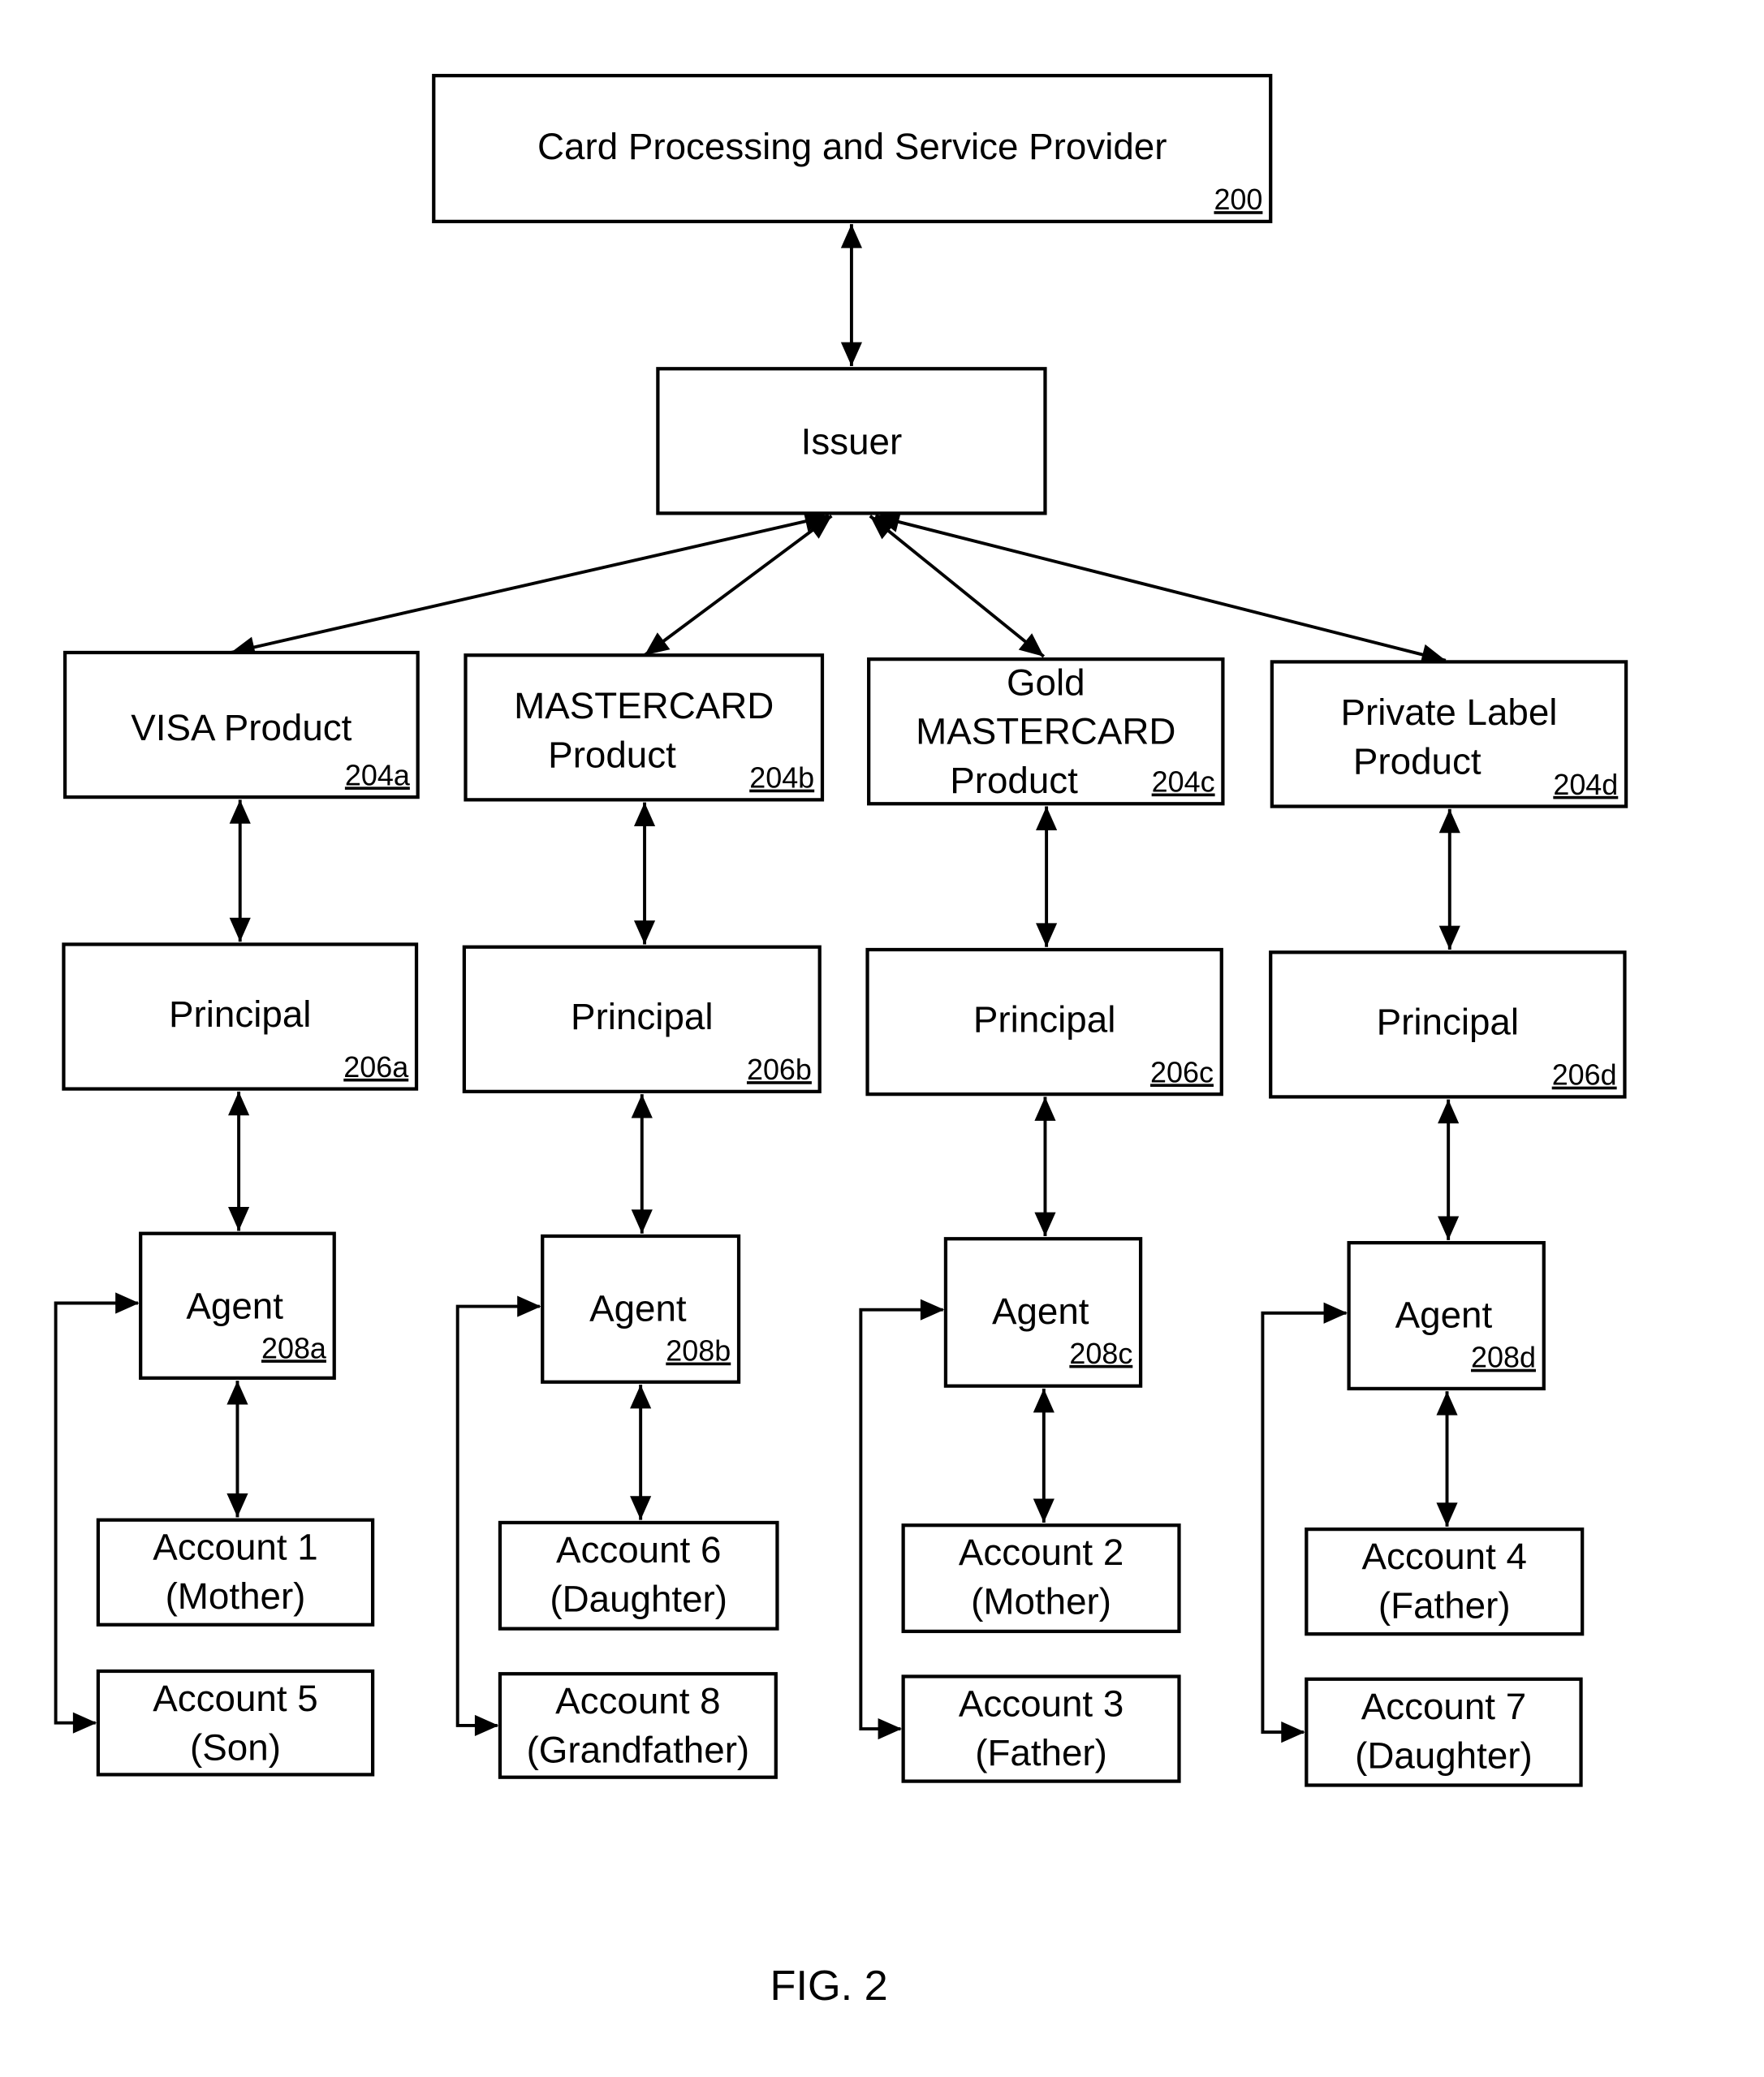 The image size is (1764, 2077). What do you see at coordinates (851, 236) in the screenshot?
I see `provider-issuer-connector-arrowhead-start` at bounding box center [851, 236].